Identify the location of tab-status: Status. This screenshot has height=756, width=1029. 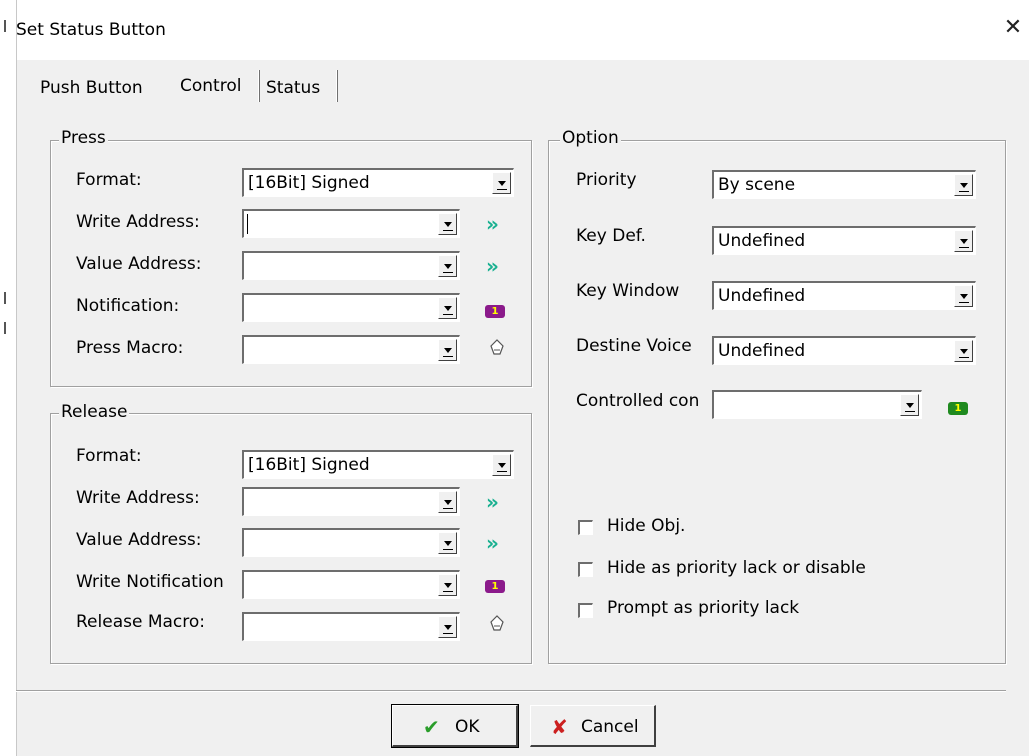
(293, 88).